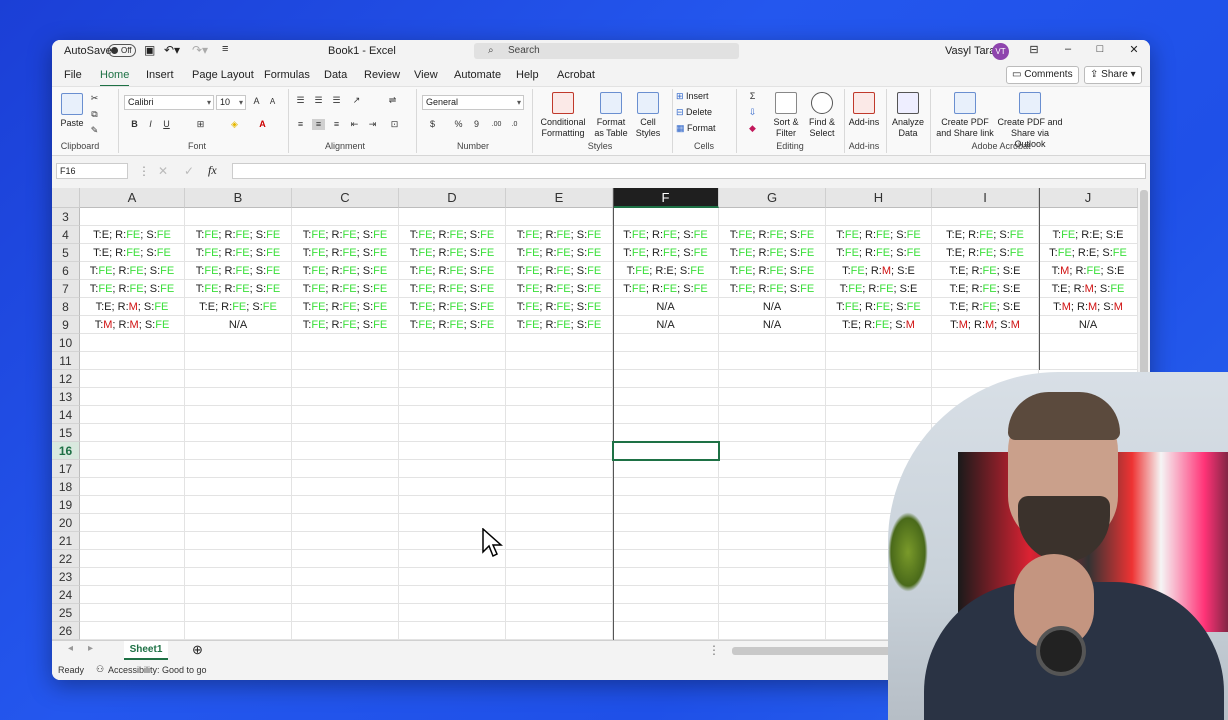 This screenshot has width=1228, height=720. I want to click on sort-filter-button: Sort & Filter, so click(786, 115).